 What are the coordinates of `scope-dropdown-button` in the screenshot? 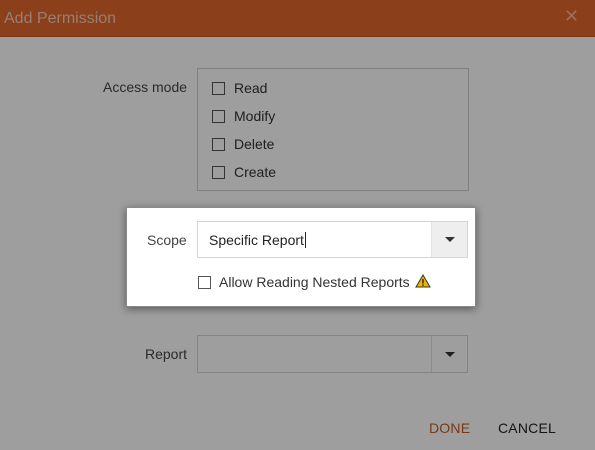 It's located at (449, 239).